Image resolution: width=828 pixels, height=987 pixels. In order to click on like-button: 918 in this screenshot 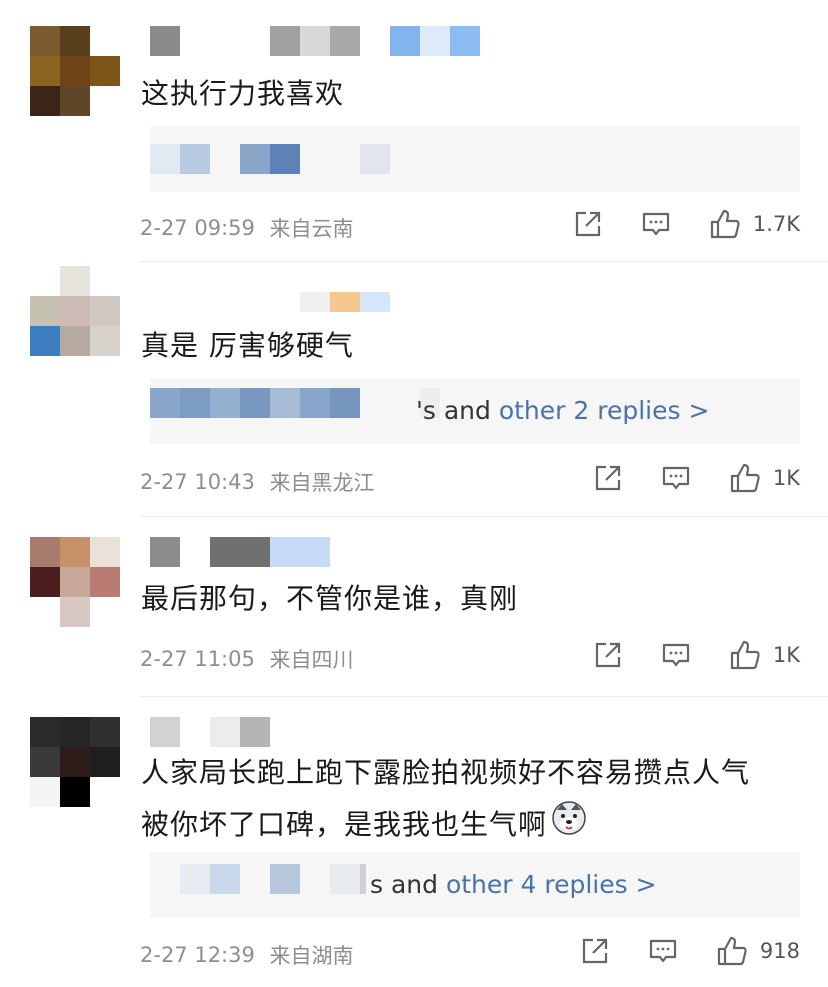, I will do `click(758, 951)`.